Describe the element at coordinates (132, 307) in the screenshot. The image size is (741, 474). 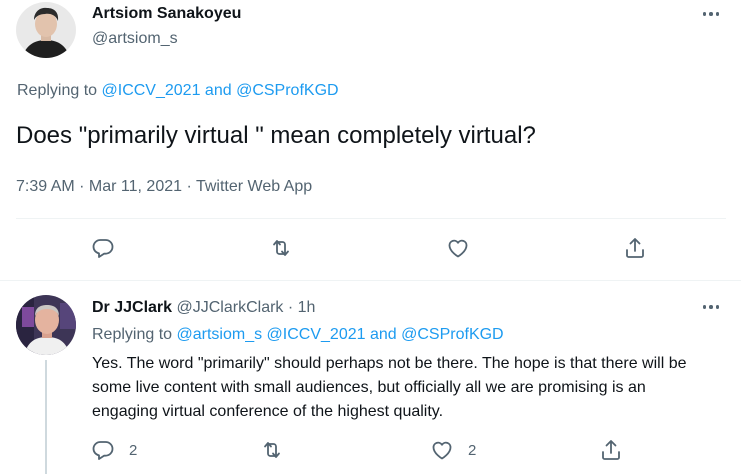
I see `reply-author-name: Dr JJClark` at that location.